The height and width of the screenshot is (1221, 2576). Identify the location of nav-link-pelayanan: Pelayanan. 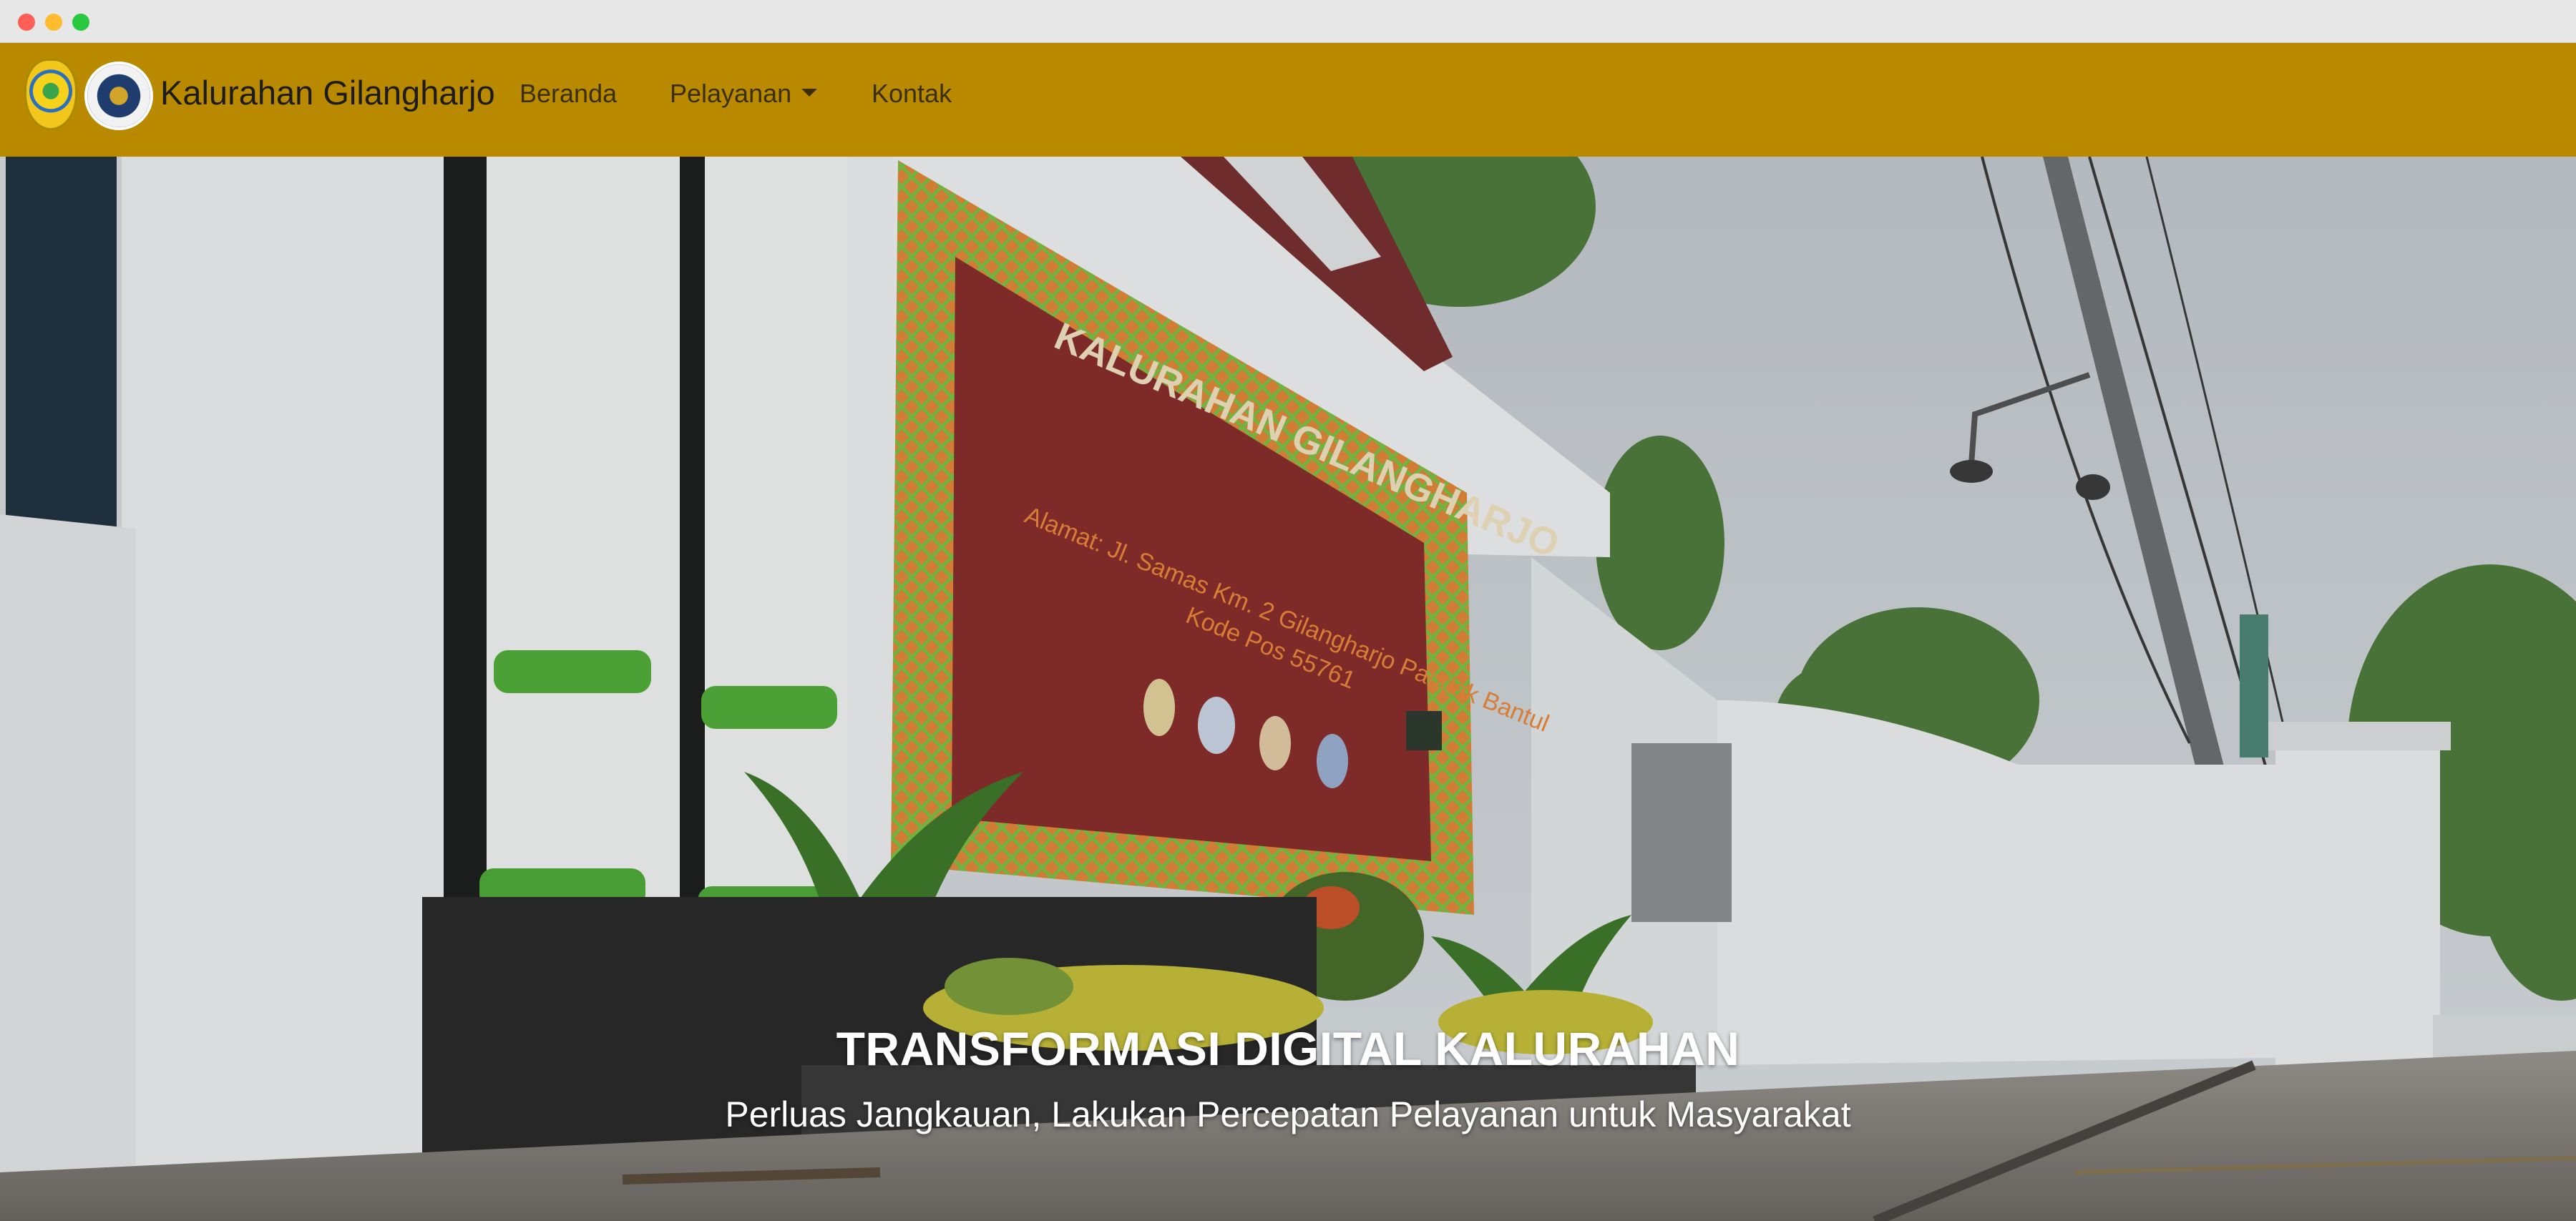
(744, 94).